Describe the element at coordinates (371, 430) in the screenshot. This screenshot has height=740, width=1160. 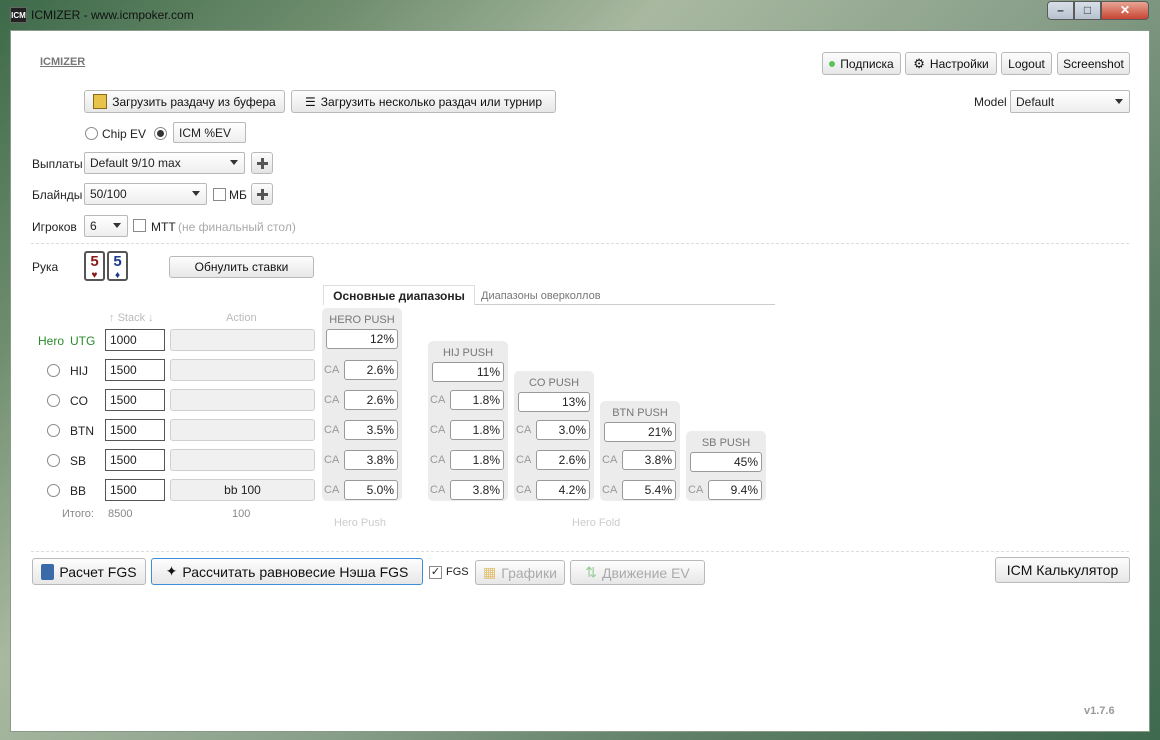
I see `hero-push-call-value: 3.5%` at that location.